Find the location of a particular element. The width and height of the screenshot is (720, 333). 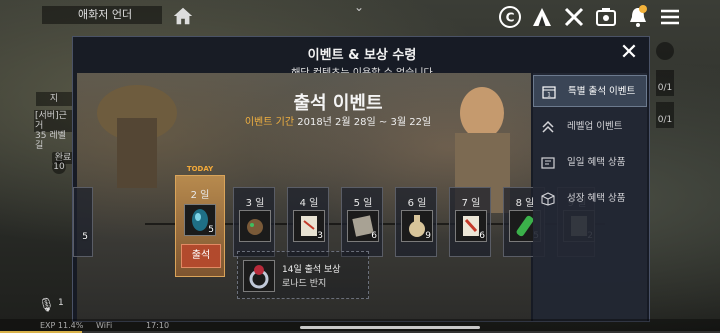

double-chevron-up-icon is located at coordinates (548, 126).